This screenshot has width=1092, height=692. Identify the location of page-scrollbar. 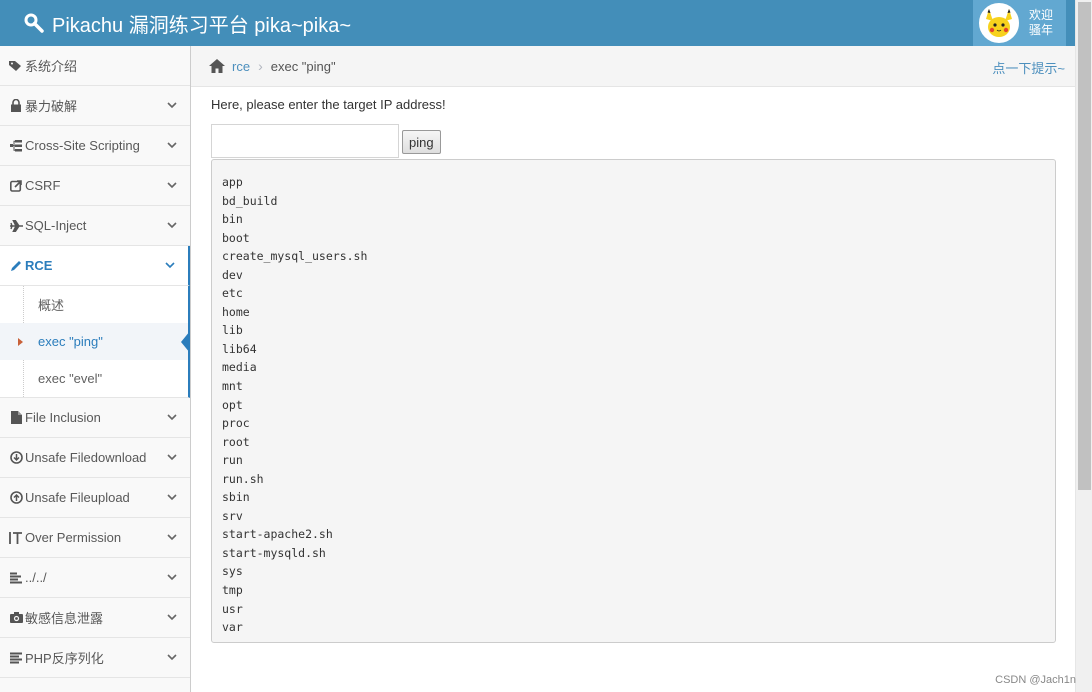
(1083, 346).